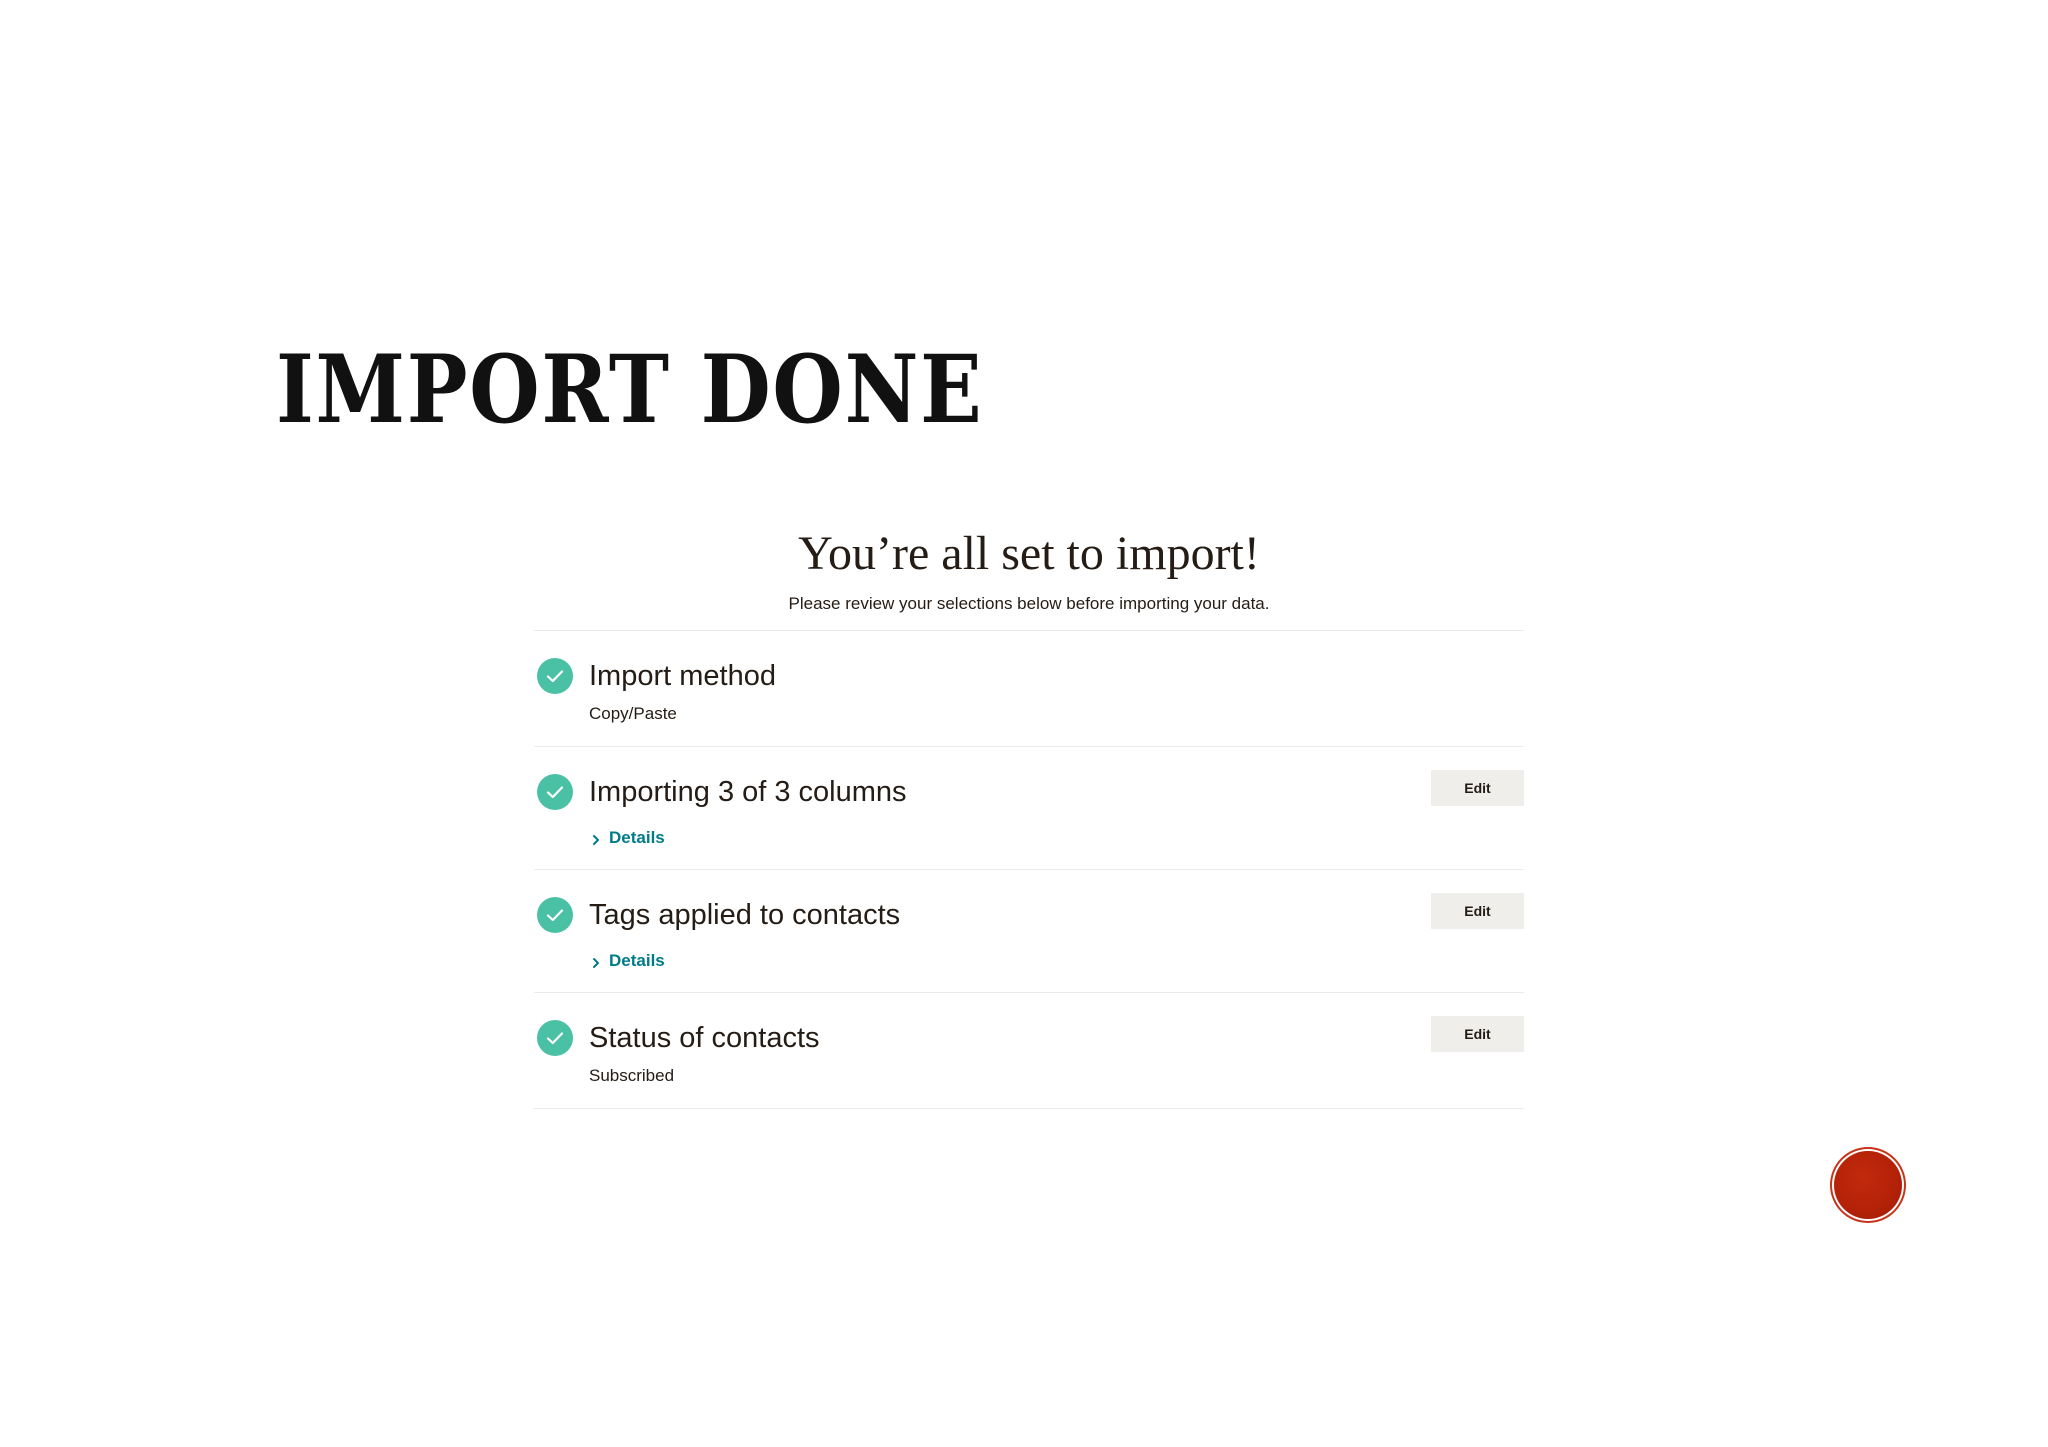 The width and height of the screenshot is (2048, 1447). I want to click on columns-details-link: Details, so click(627, 838).